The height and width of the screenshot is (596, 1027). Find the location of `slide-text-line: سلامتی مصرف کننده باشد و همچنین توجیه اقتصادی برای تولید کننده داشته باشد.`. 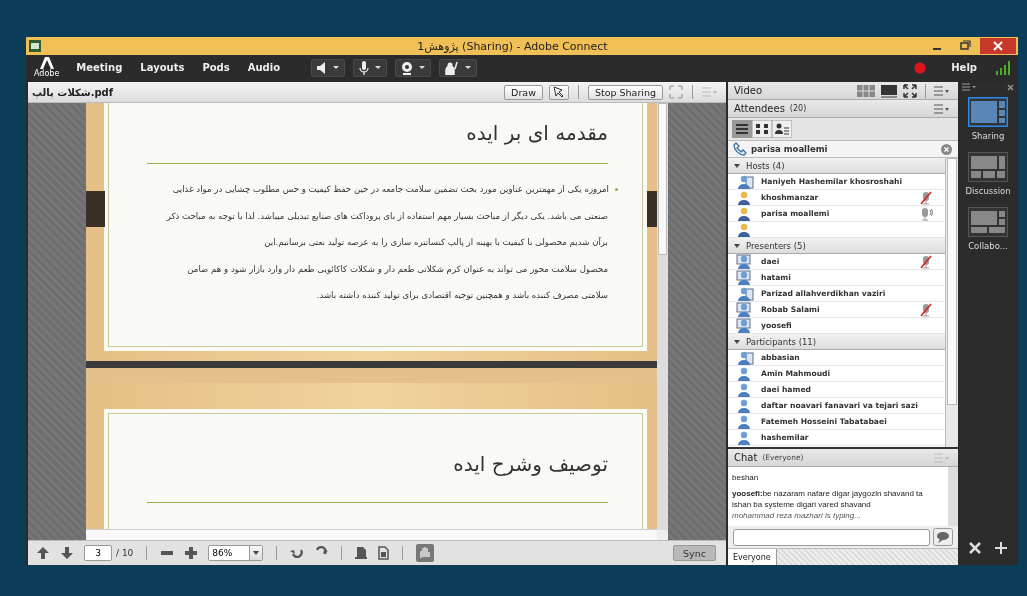

slide-text-line: سلامتی مصرف کننده باشد و همچنین توجیه اقتصادی برای تولید کننده داشته باشد. is located at coordinates (462, 295).